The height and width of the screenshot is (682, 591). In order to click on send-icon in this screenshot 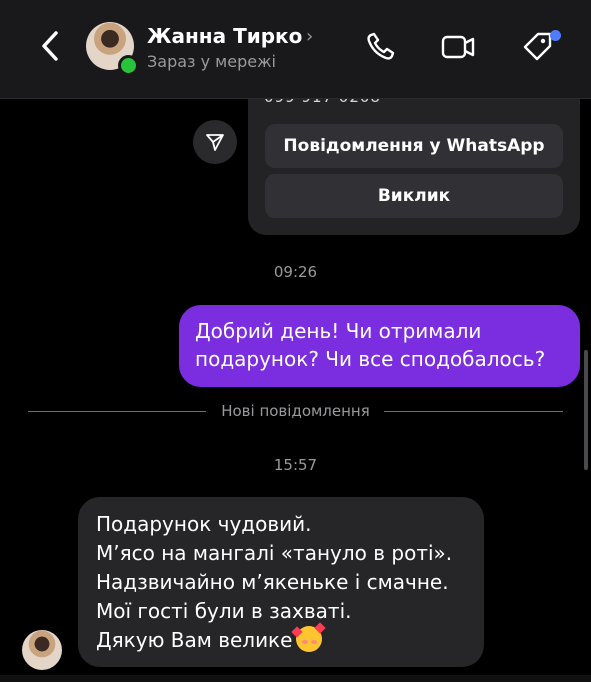, I will do `click(215, 142)`.